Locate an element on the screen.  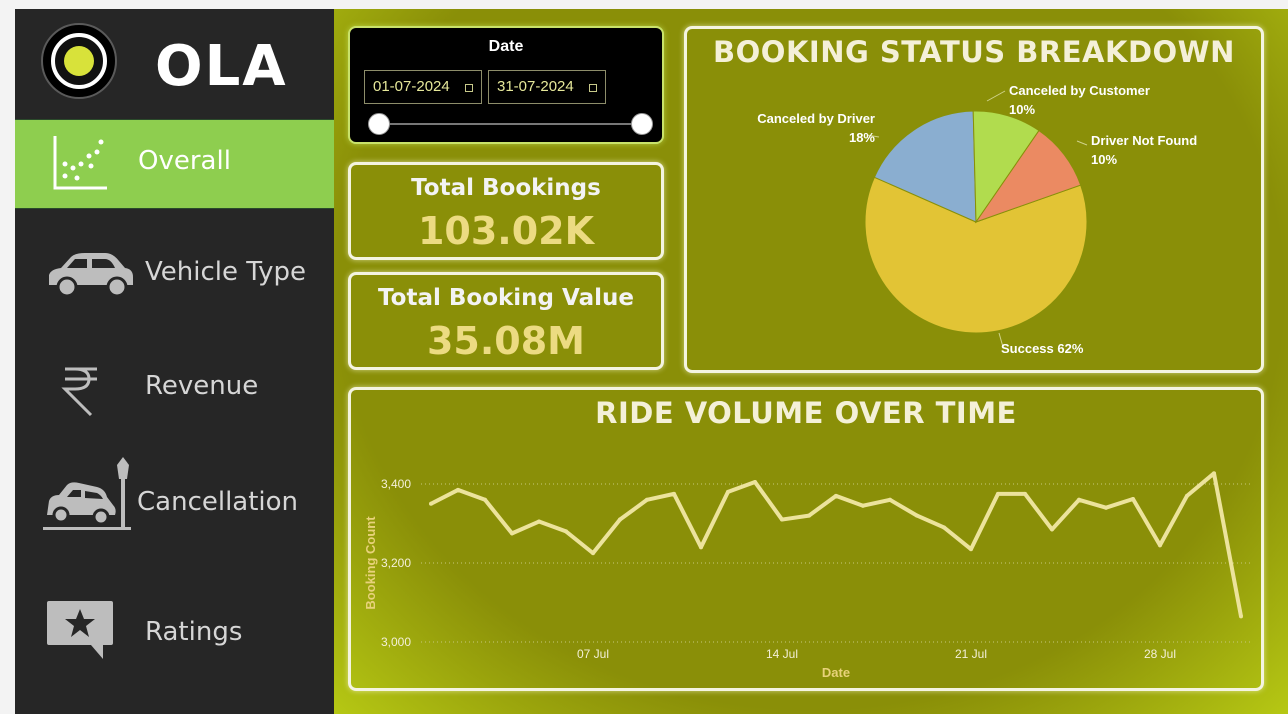
rupee-icon is located at coordinates (79, 392).